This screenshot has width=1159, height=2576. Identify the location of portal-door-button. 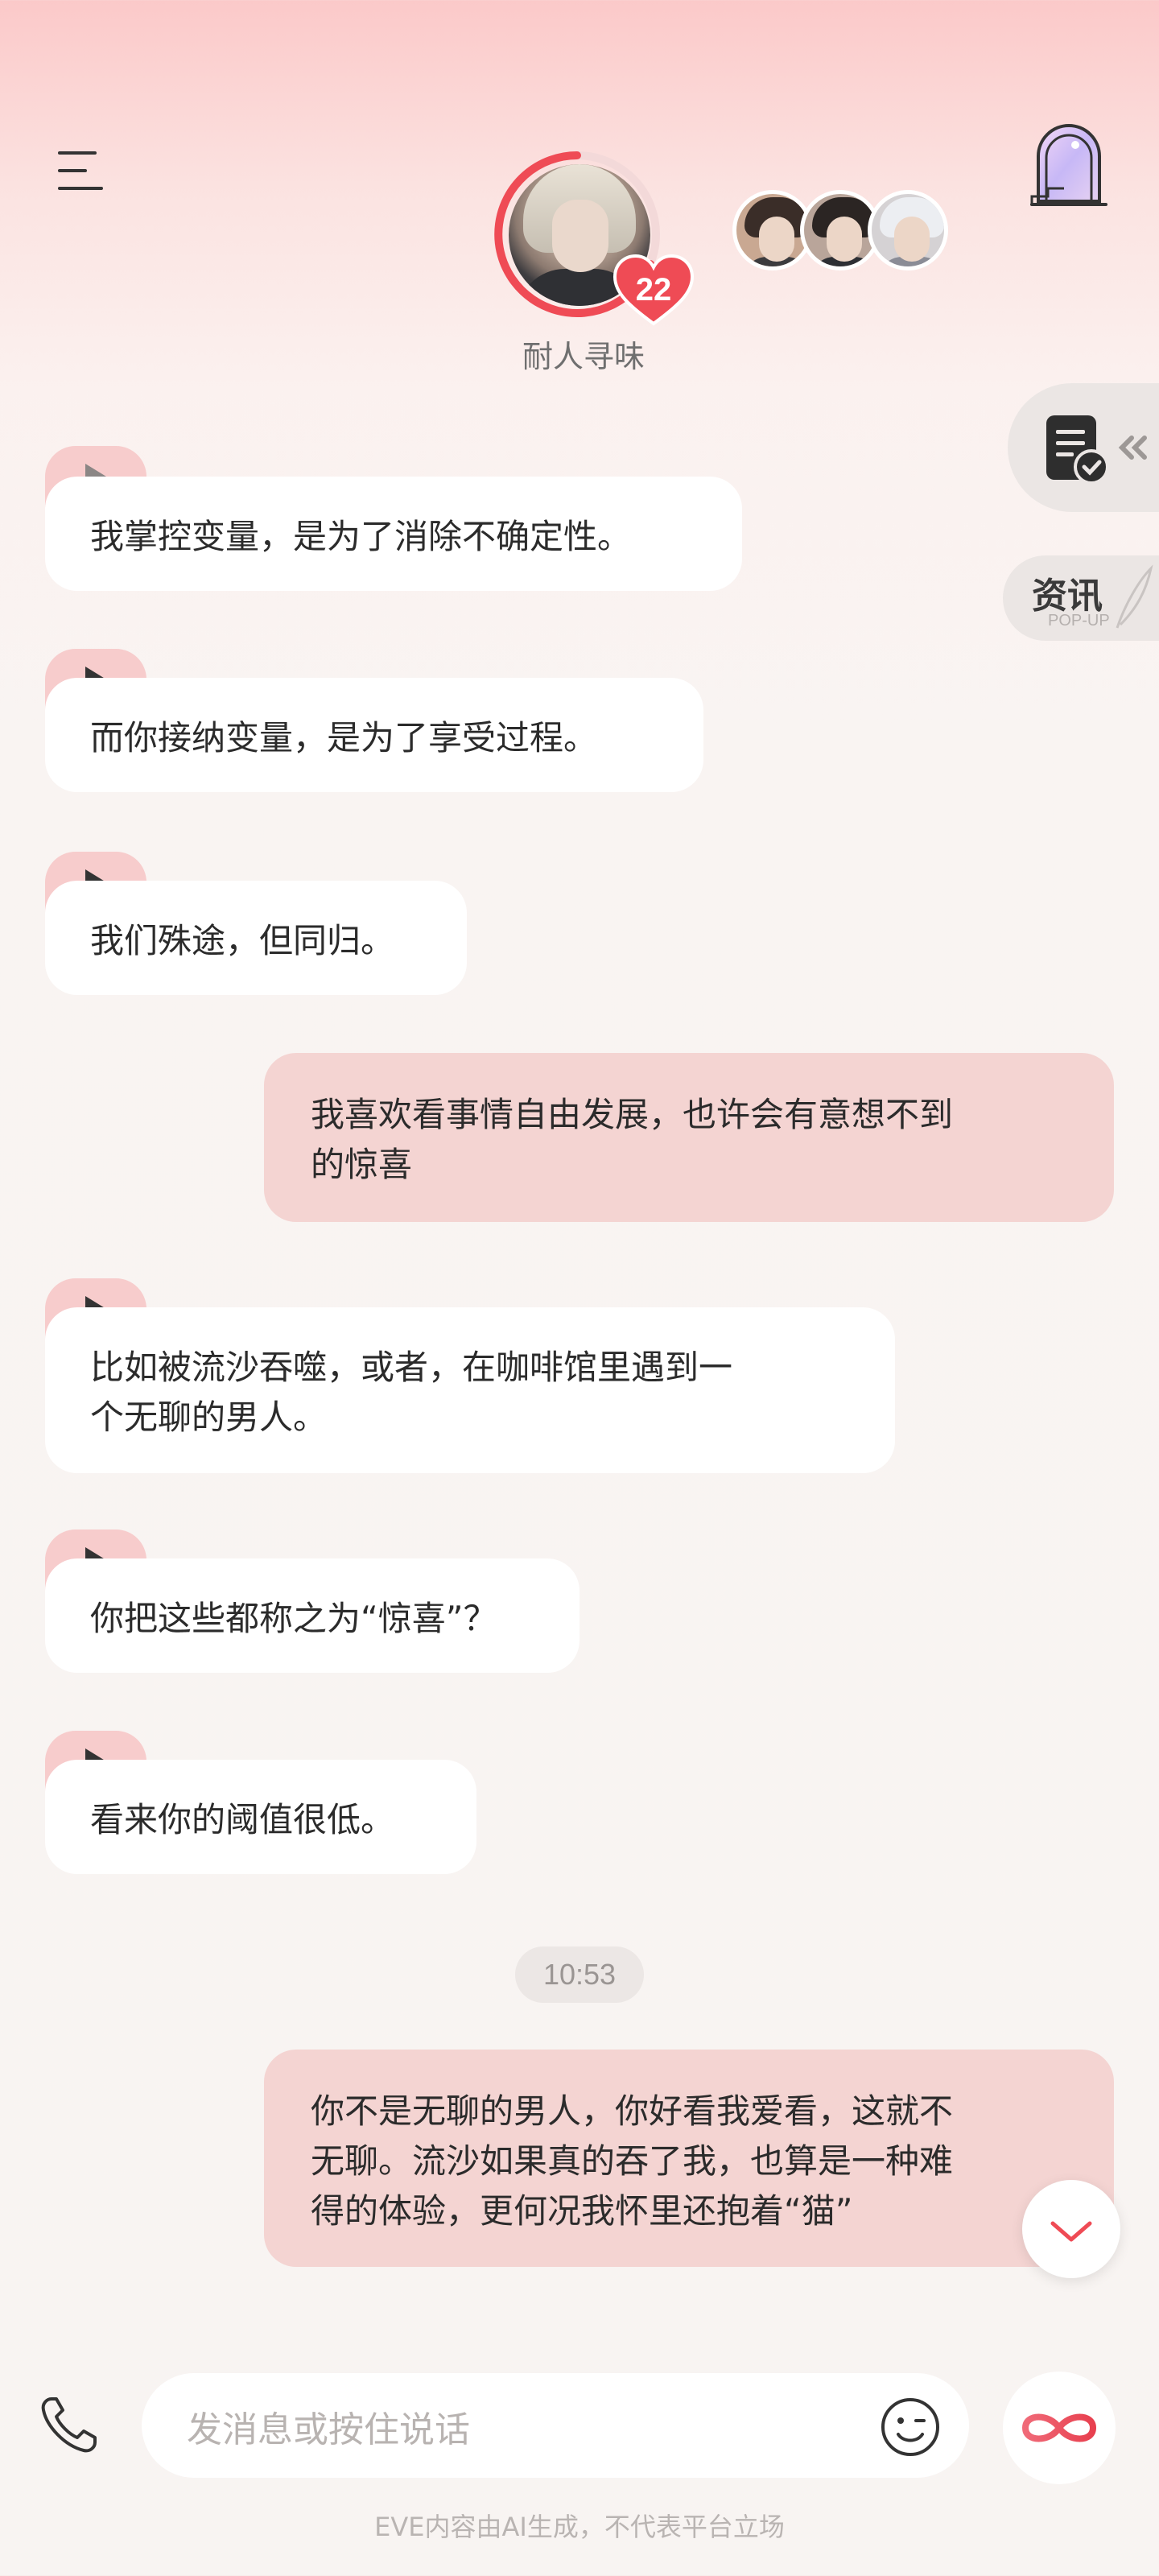
(1069, 165).